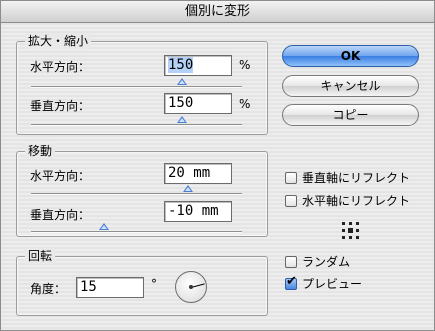 Image resolution: width=435 pixels, height=331 pixels. What do you see at coordinates (245, 104) in the screenshot?
I see `scale-vertical-unit: %` at bounding box center [245, 104].